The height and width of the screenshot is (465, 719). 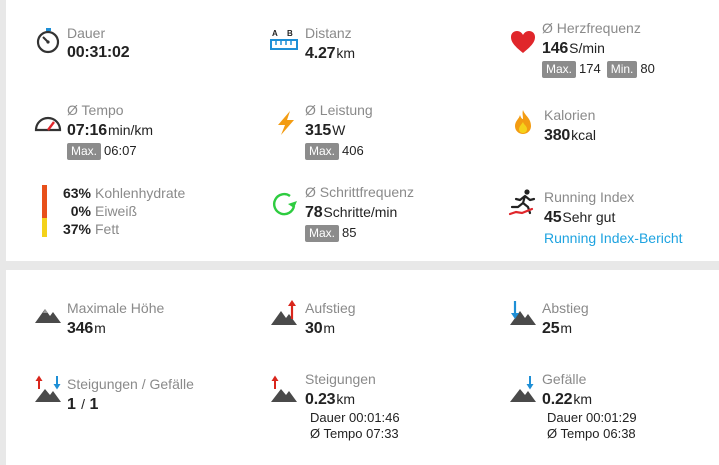 What do you see at coordinates (349, 232) in the screenshot?
I see `cadence-max-value: 85` at bounding box center [349, 232].